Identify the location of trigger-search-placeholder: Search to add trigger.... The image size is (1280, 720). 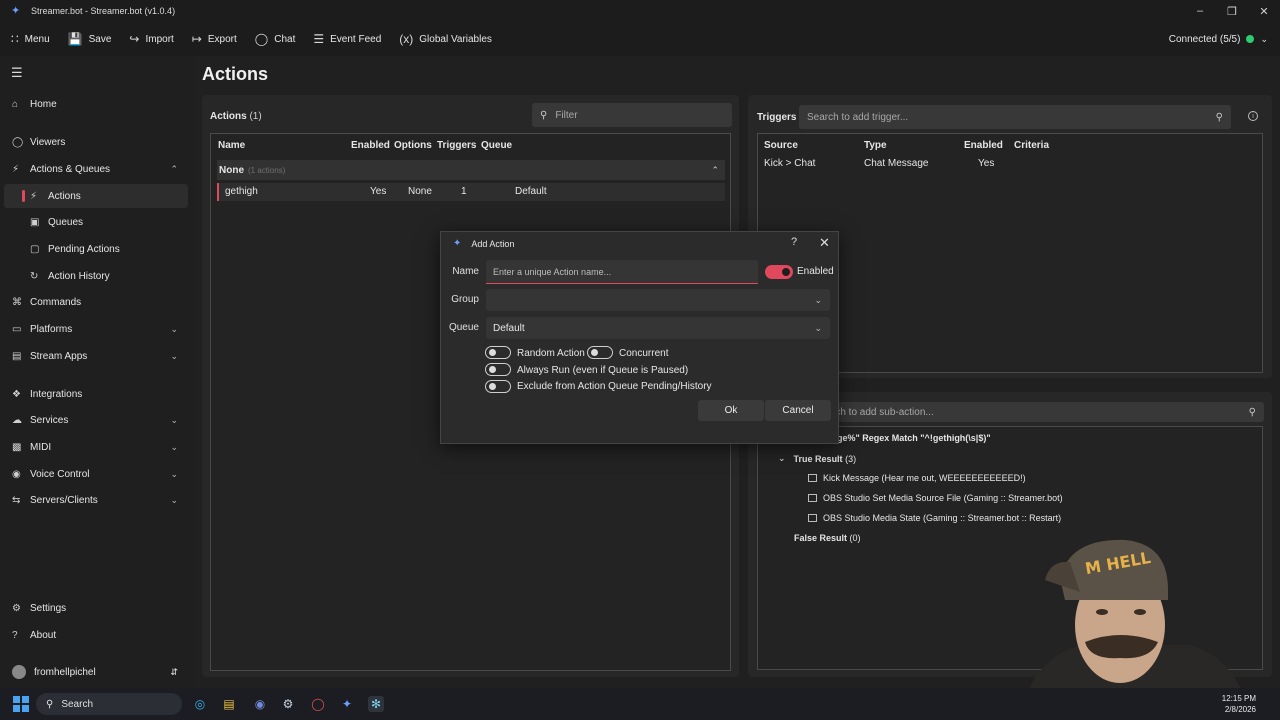
(858, 117).